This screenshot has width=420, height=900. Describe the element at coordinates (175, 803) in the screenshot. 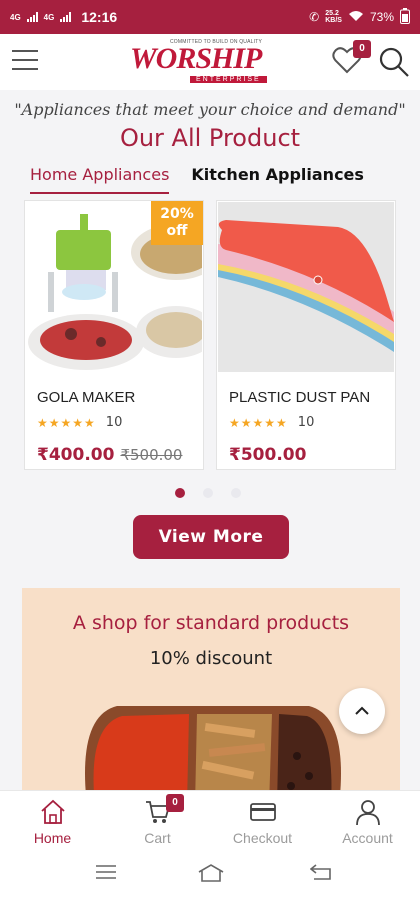

I see `cart-count-badge: 0` at that location.